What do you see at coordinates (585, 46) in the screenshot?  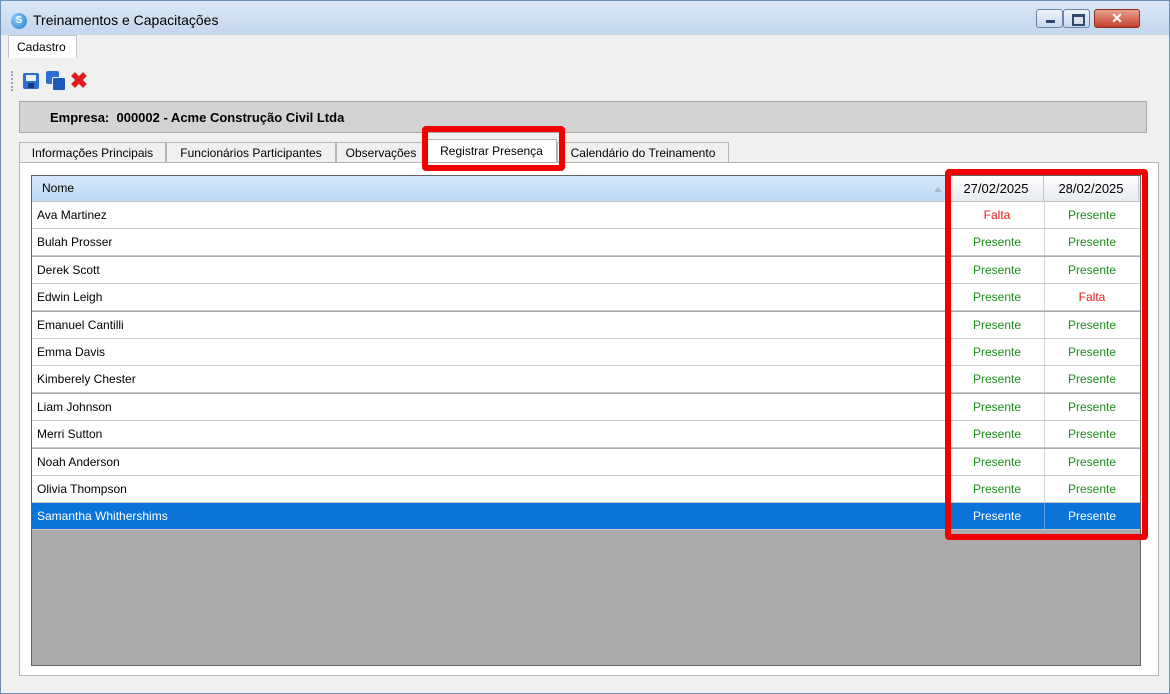 I see `menu-bar: Cadastro` at bounding box center [585, 46].